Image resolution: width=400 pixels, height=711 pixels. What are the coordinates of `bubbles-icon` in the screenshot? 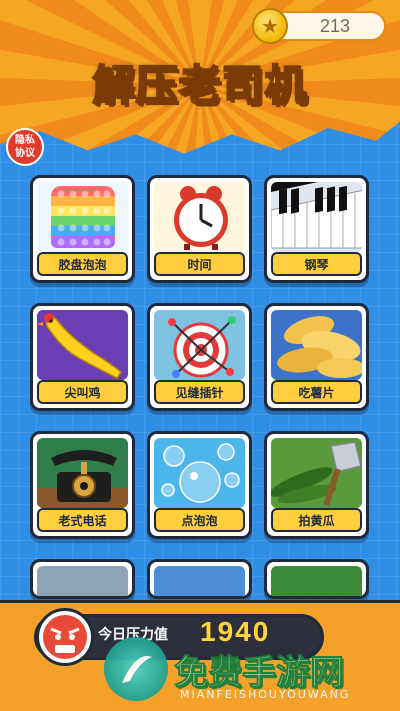 It's located at (199, 473).